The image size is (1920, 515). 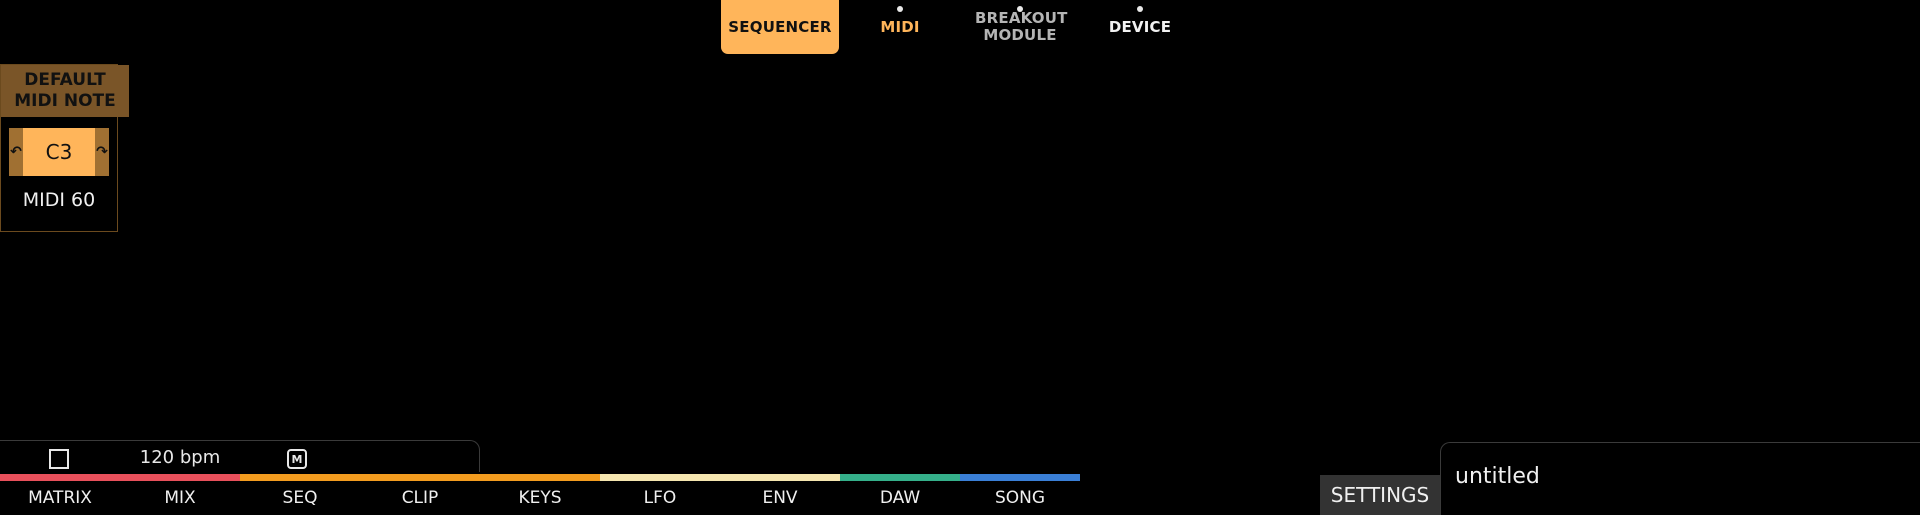 I want to click on nav-item-keys: KEYS, so click(x=540, y=494).